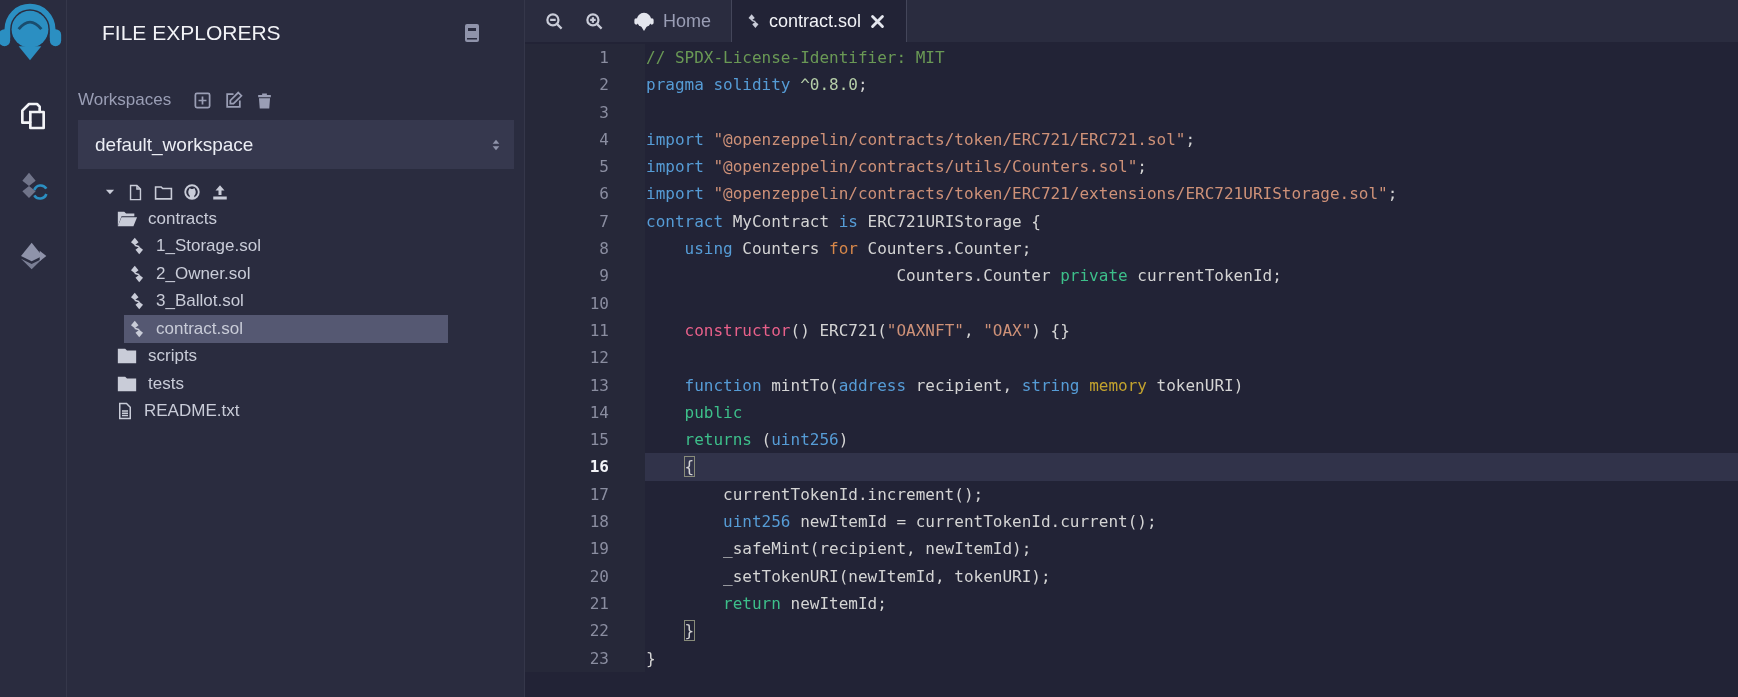  Describe the element at coordinates (585, 385) in the screenshot. I see `line-number: 13` at that location.